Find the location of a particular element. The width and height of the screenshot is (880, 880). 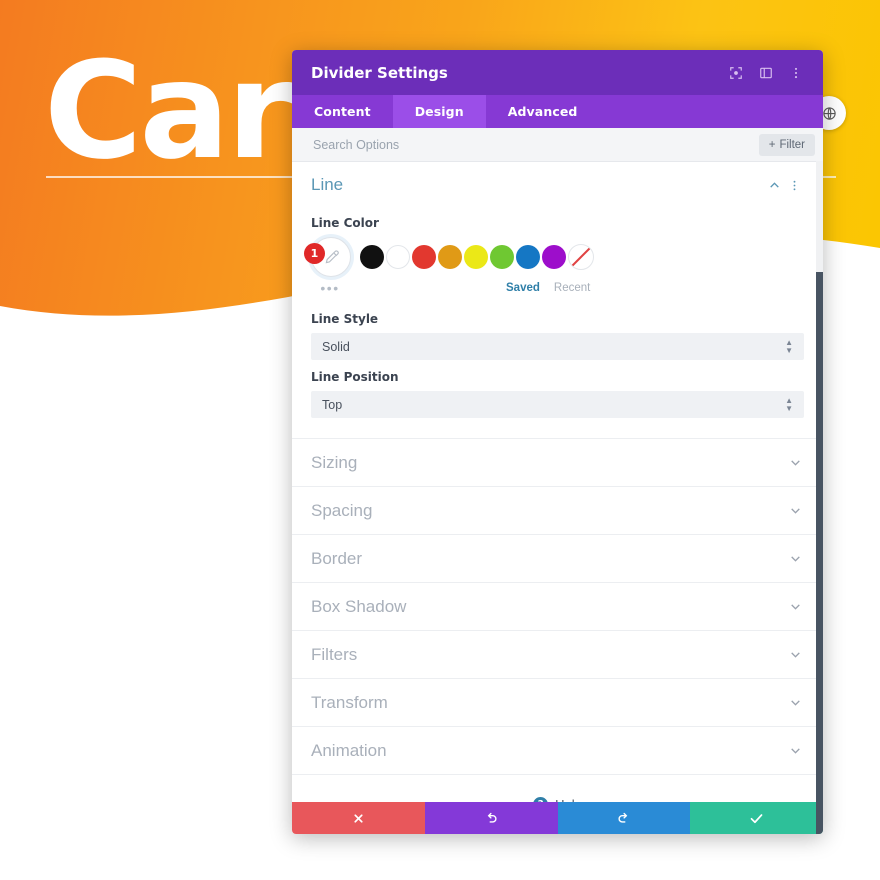

focus-target-icon is located at coordinates (736, 72).